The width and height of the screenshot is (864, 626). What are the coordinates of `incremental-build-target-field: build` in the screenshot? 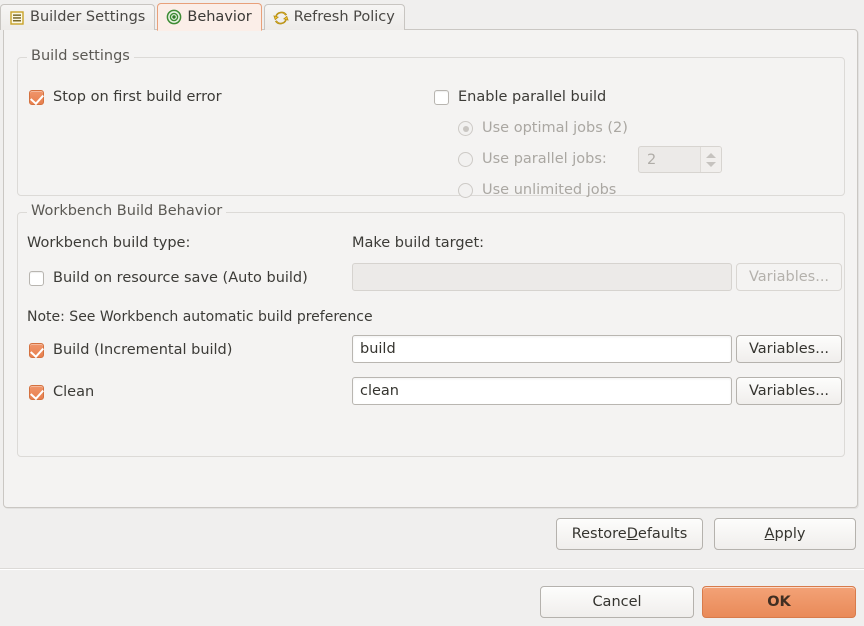 It's located at (542, 349).